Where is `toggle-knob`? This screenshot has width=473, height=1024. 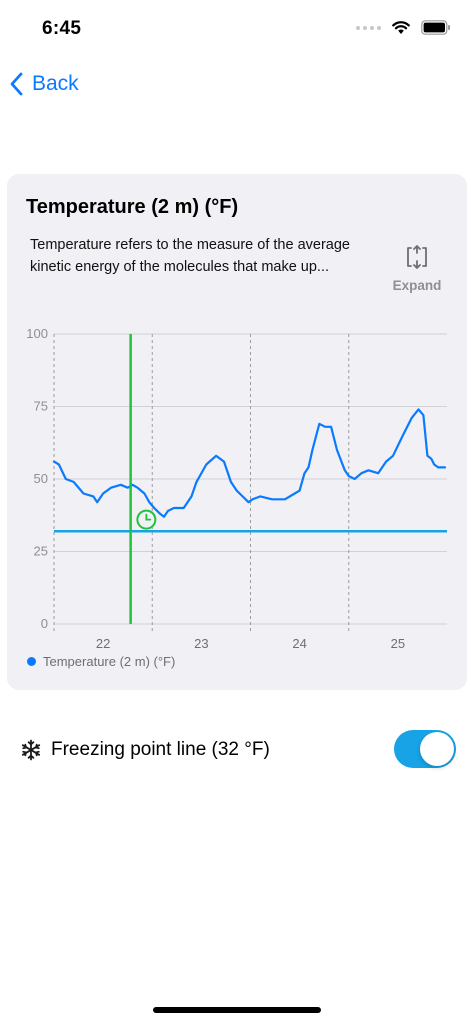 toggle-knob is located at coordinates (437, 749).